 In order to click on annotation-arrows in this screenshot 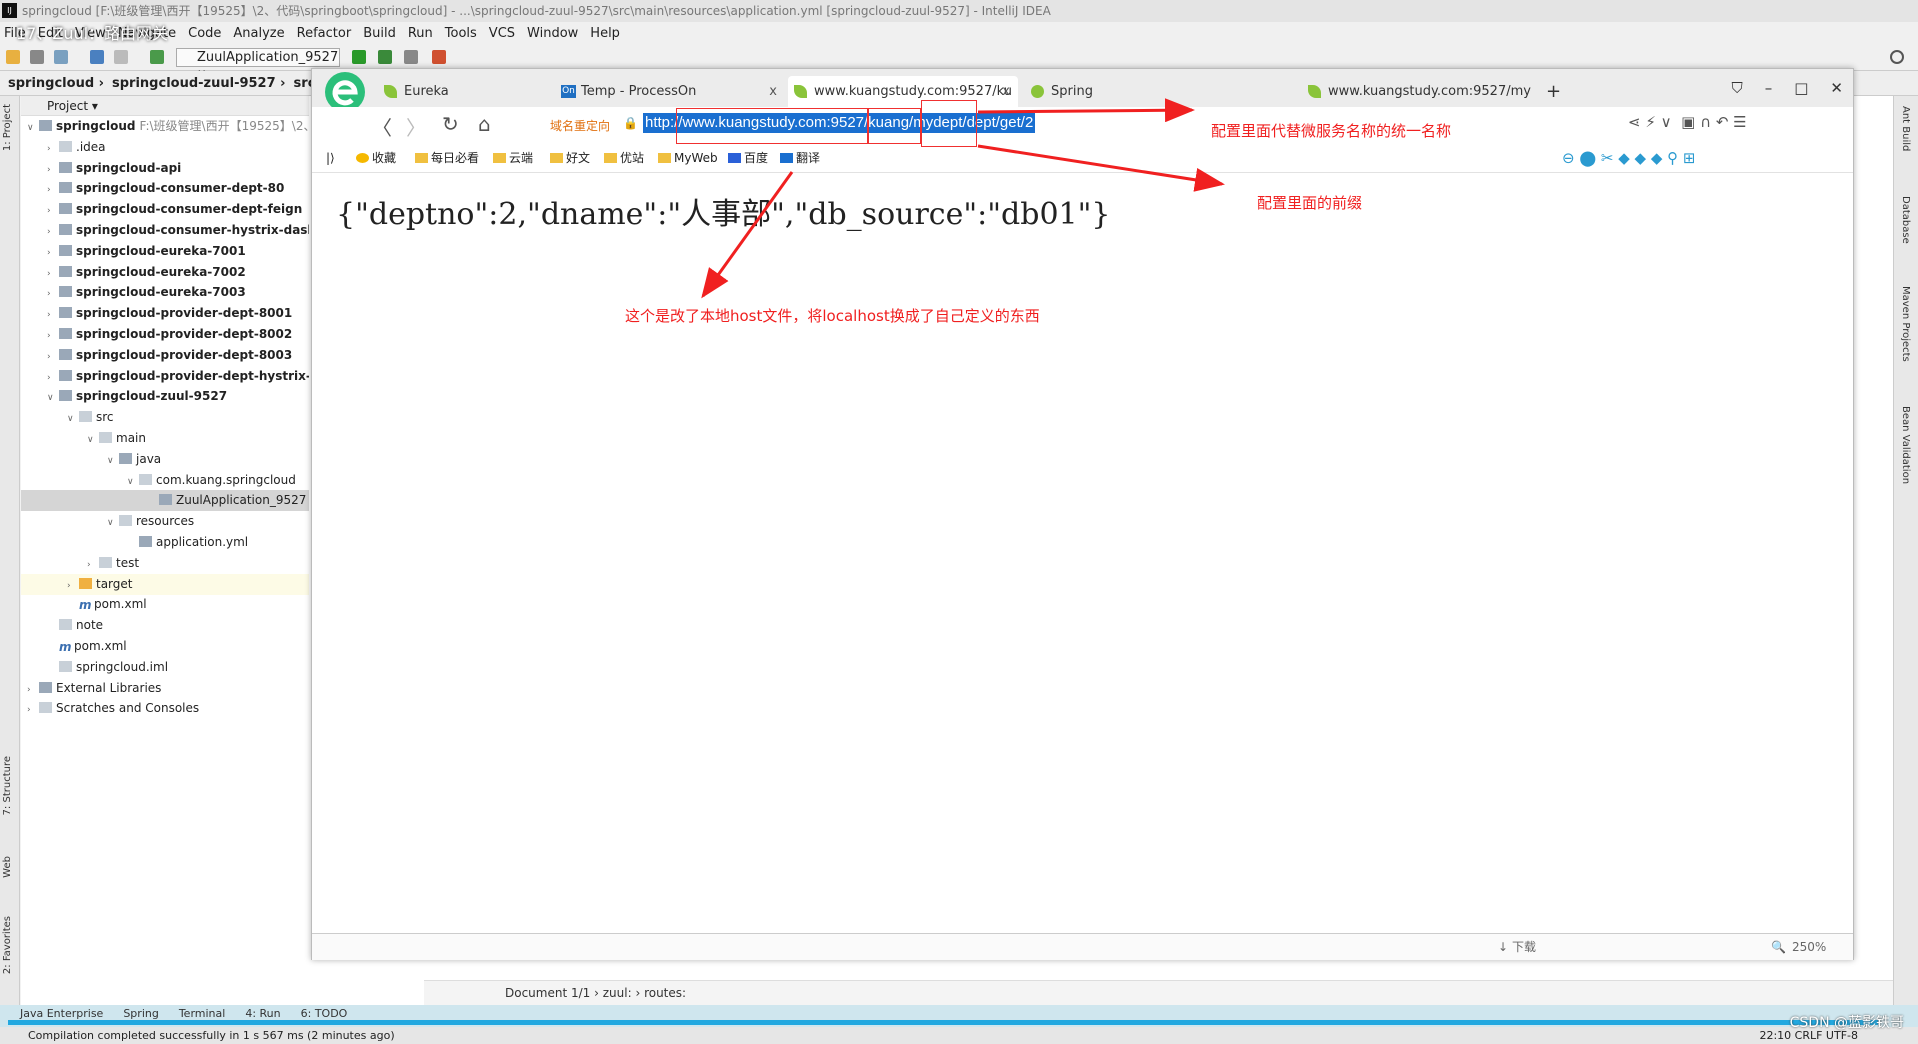, I will do `click(963, 198)`.